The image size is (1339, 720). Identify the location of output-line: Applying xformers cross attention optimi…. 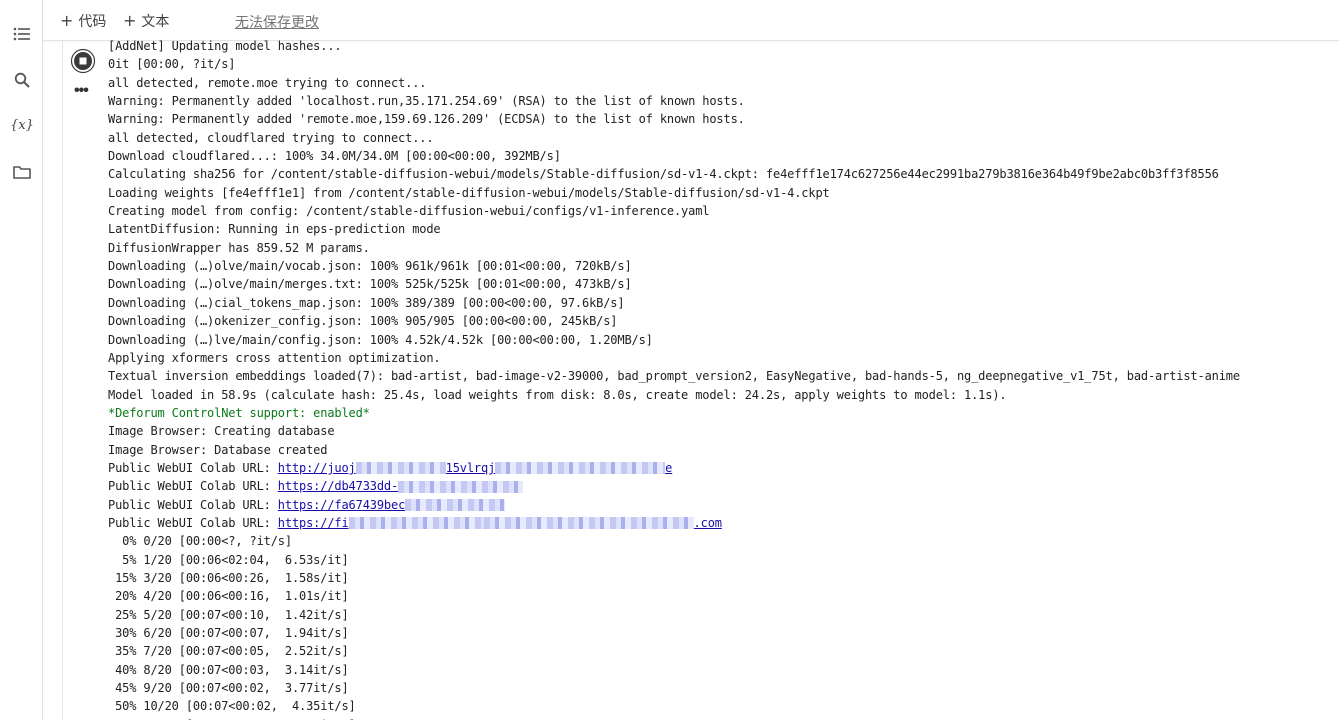
(274, 357).